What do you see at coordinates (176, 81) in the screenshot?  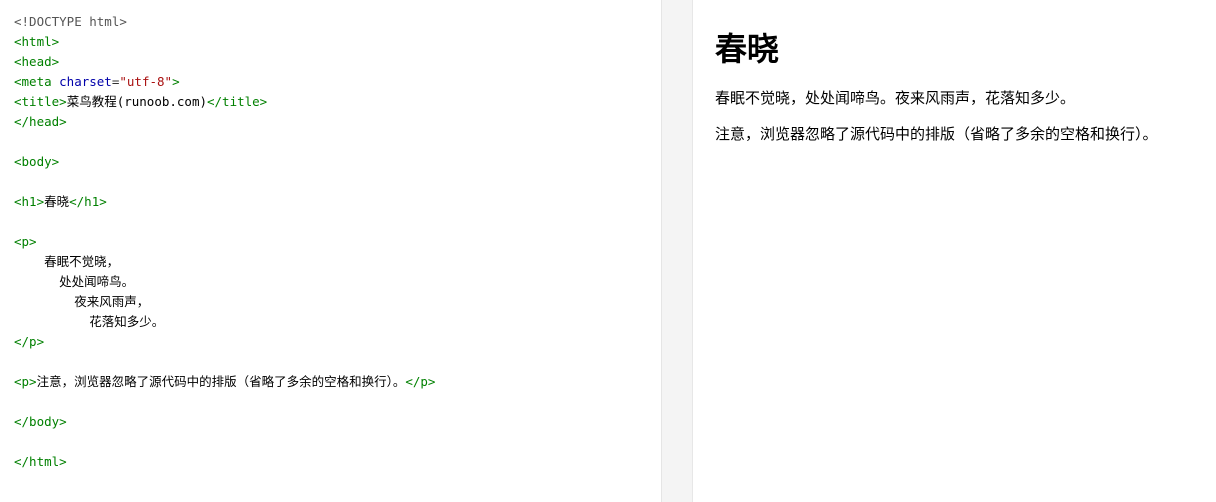 I see `code-token-tag: >` at bounding box center [176, 81].